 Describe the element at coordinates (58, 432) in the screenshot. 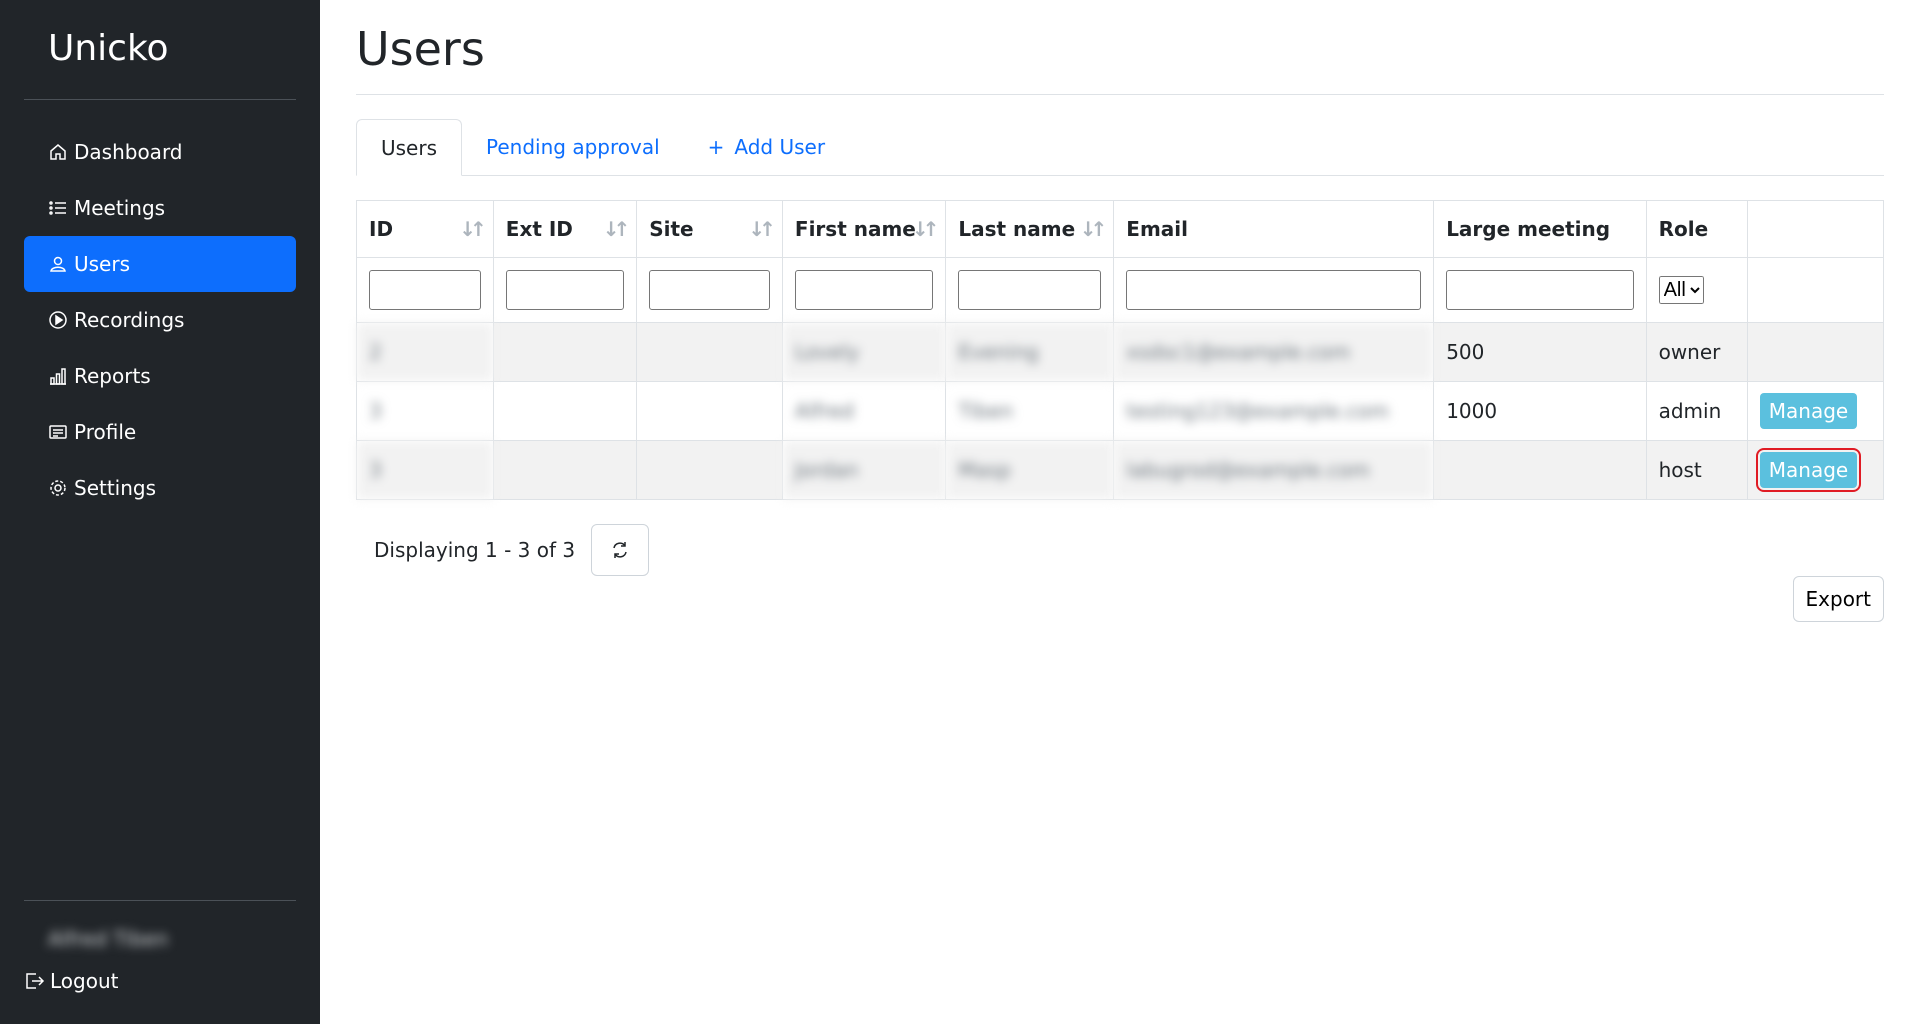

I see `card-text-icon` at that location.